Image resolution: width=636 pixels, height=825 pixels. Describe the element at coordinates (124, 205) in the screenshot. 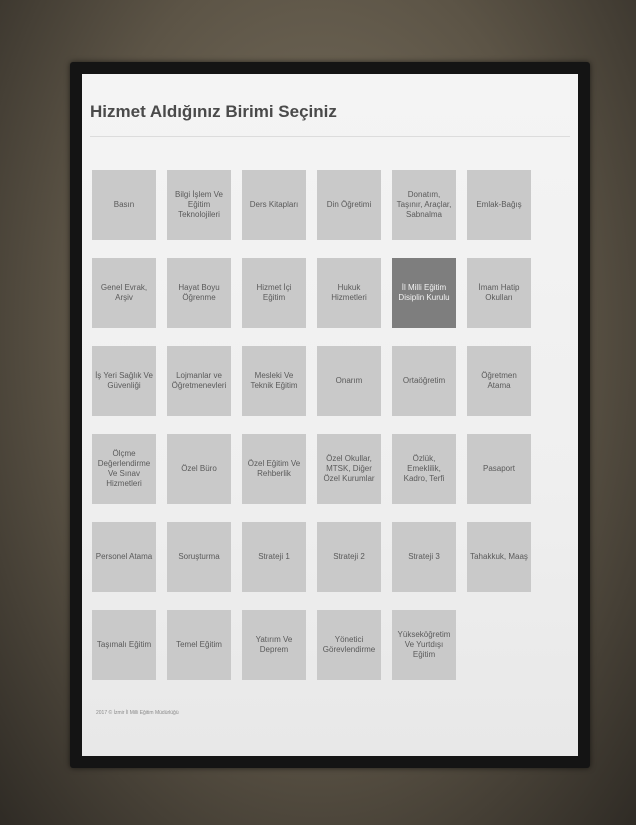

I see `unit-tile: Basın` at that location.